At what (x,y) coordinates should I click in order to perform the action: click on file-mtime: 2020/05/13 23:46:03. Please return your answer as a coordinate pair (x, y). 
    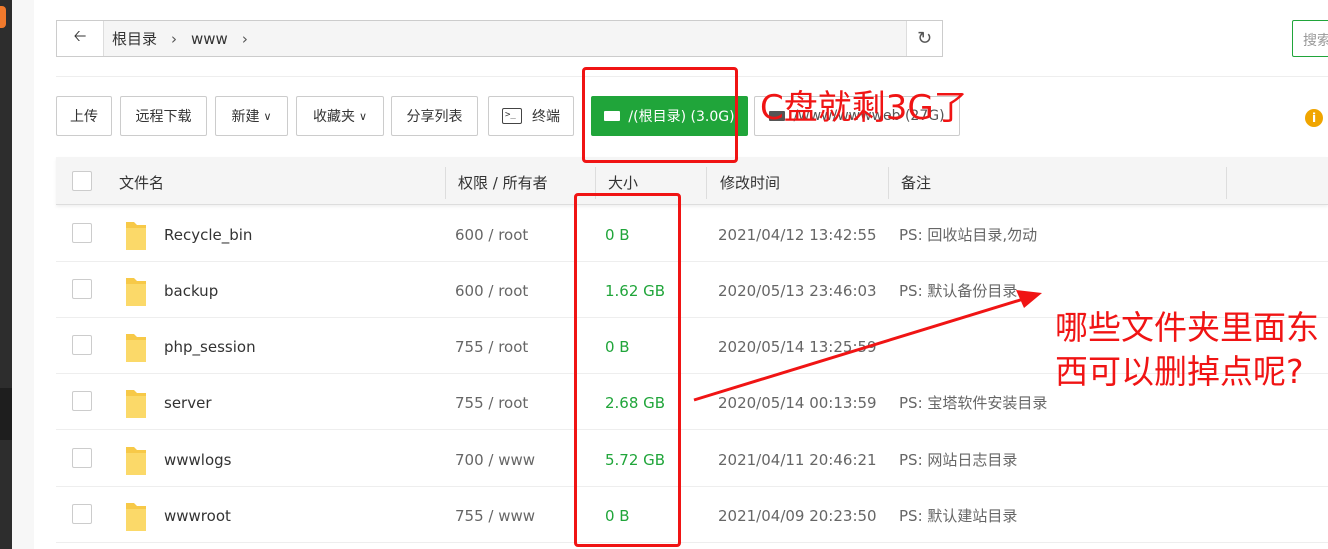
    Looking at the image, I should click on (797, 291).